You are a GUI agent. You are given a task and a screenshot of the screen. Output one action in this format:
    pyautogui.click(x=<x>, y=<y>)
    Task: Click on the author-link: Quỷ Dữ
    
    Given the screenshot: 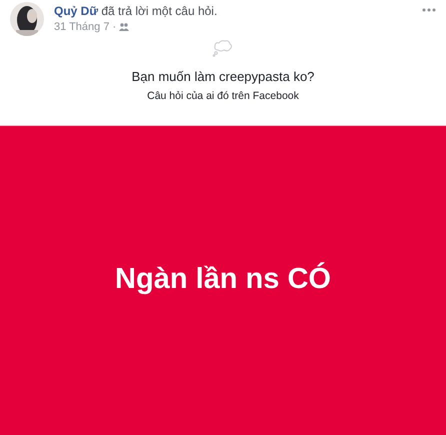 What is the action you would take?
    pyautogui.click(x=76, y=11)
    